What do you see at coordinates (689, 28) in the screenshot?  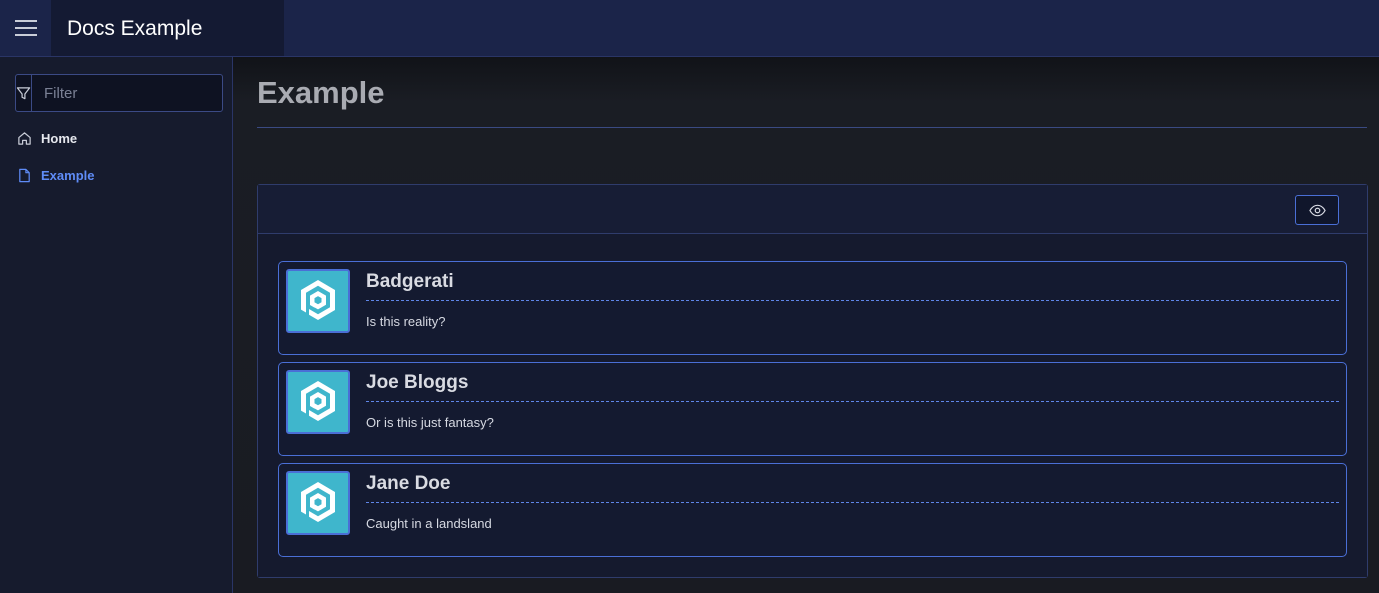 I see `top-bar: Docs Example` at bounding box center [689, 28].